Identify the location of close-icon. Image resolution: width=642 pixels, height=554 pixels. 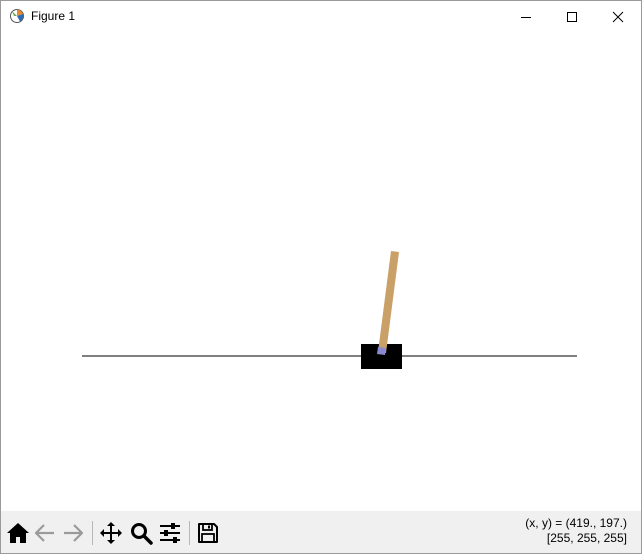
(618, 16).